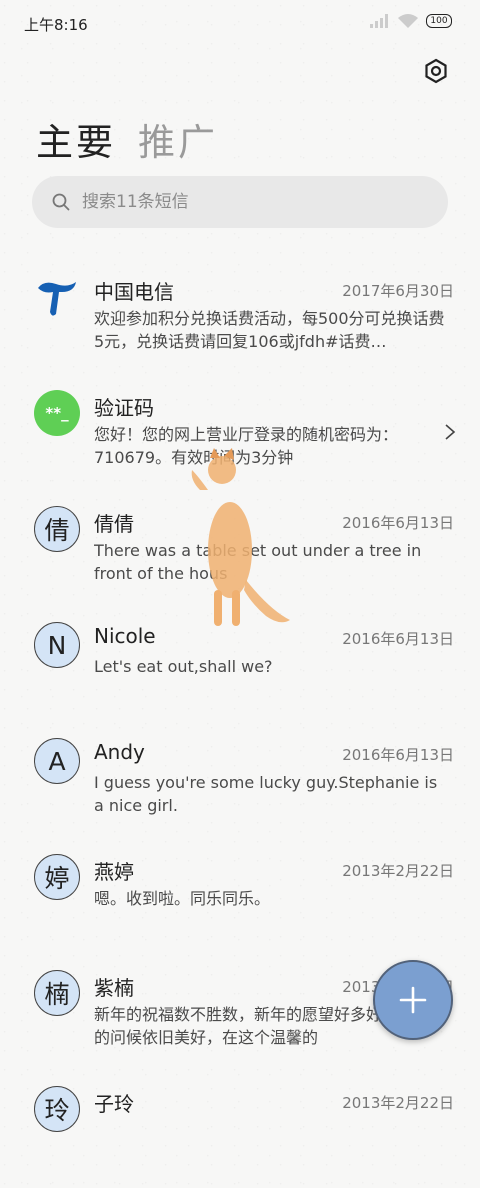 Image resolution: width=480 pixels, height=1188 pixels. What do you see at coordinates (246, 446) in the screenshot?
I see `conversation-preview: 您好！您的网上营业厅登录的随机密码为：710679。有效时间为3分钟` at bounding box center [246, 446].